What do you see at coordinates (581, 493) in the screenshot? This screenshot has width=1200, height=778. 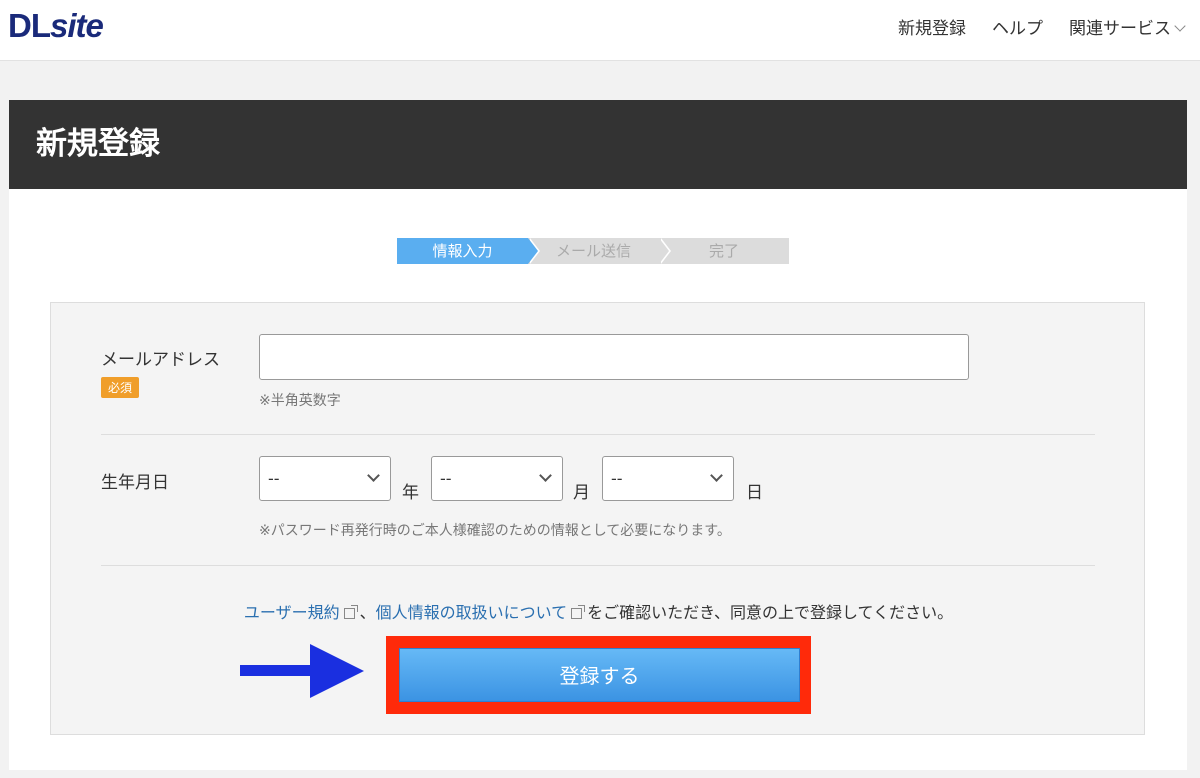 I see `month-unit: 月` at bounding box center [581, 493].